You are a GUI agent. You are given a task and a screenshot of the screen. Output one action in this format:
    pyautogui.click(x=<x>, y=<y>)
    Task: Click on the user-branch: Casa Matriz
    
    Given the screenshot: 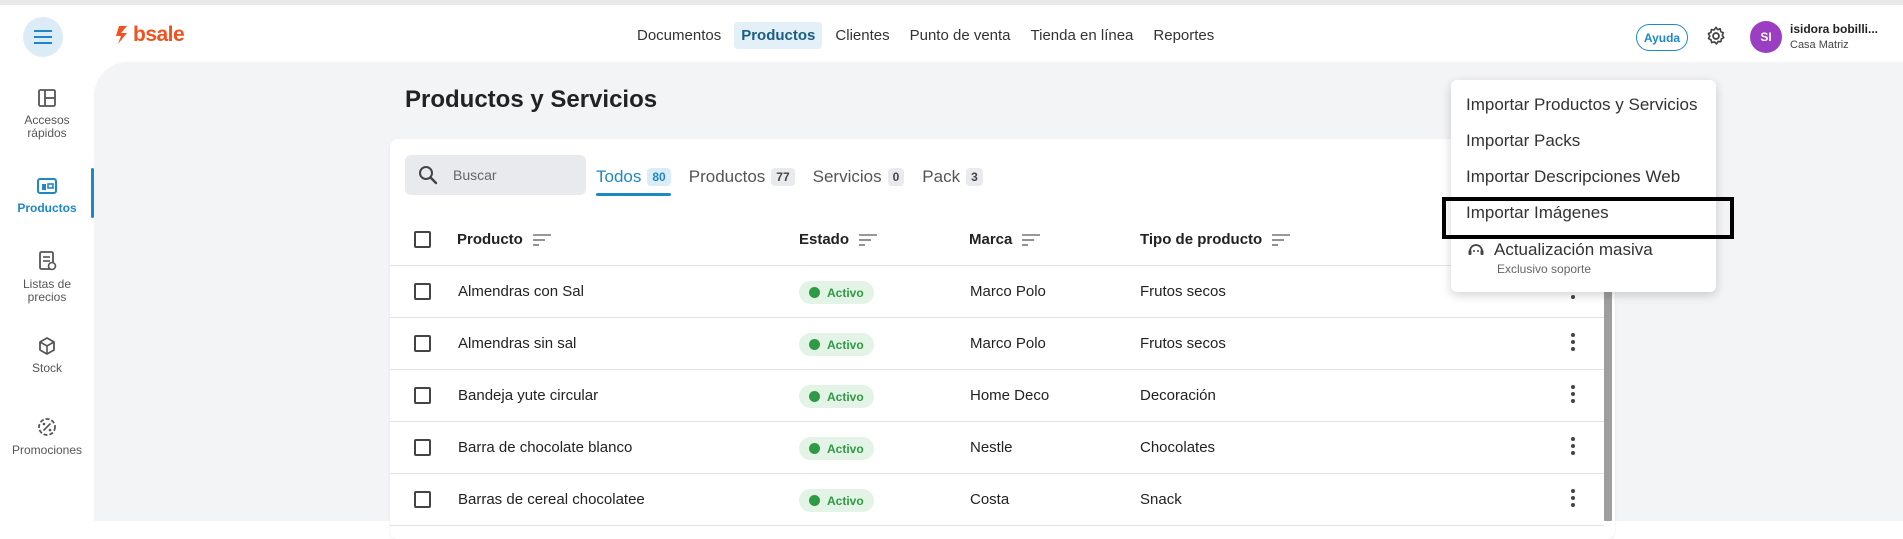 What is the action you would take?
    pyautogui.click(x=1819, y=45)
    